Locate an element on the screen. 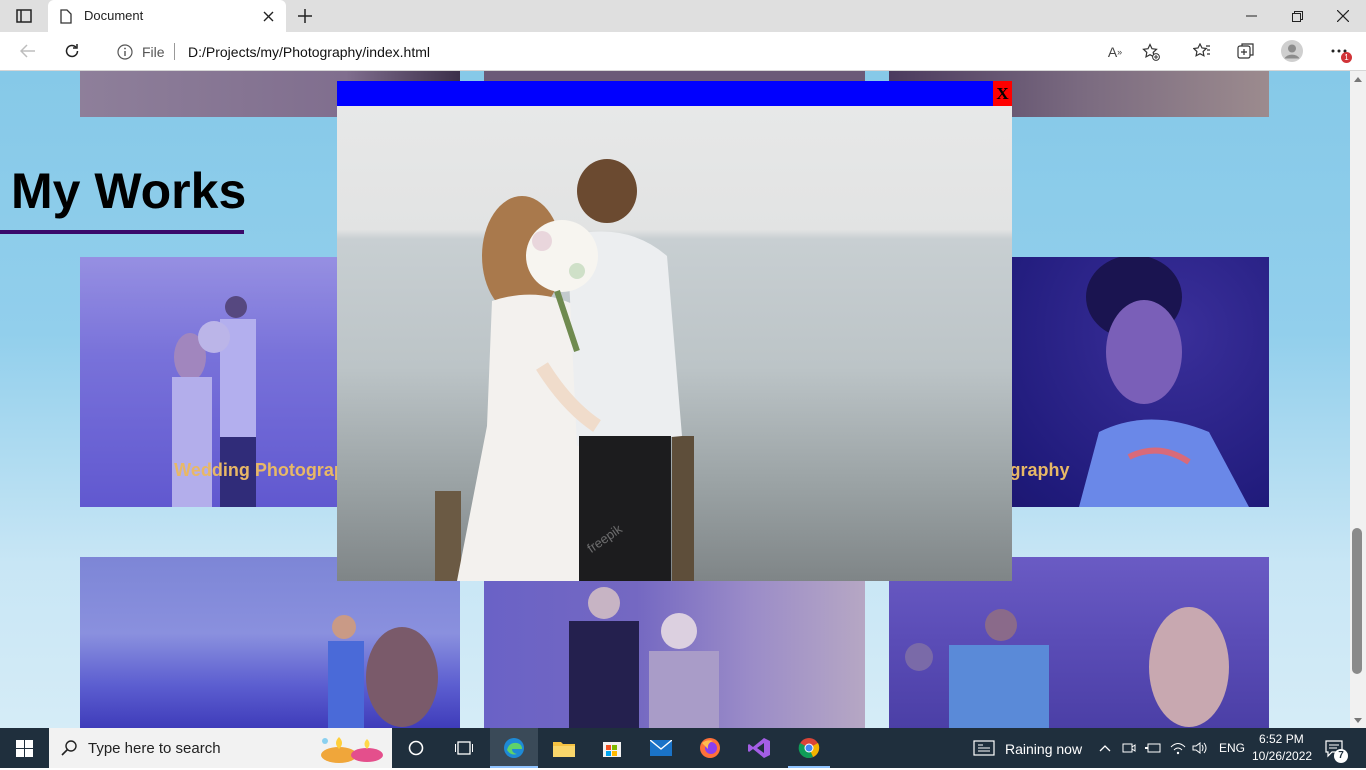 This screenshot has height=770, width=1366. gallery-card-party is located at coordinates (1079, 642).